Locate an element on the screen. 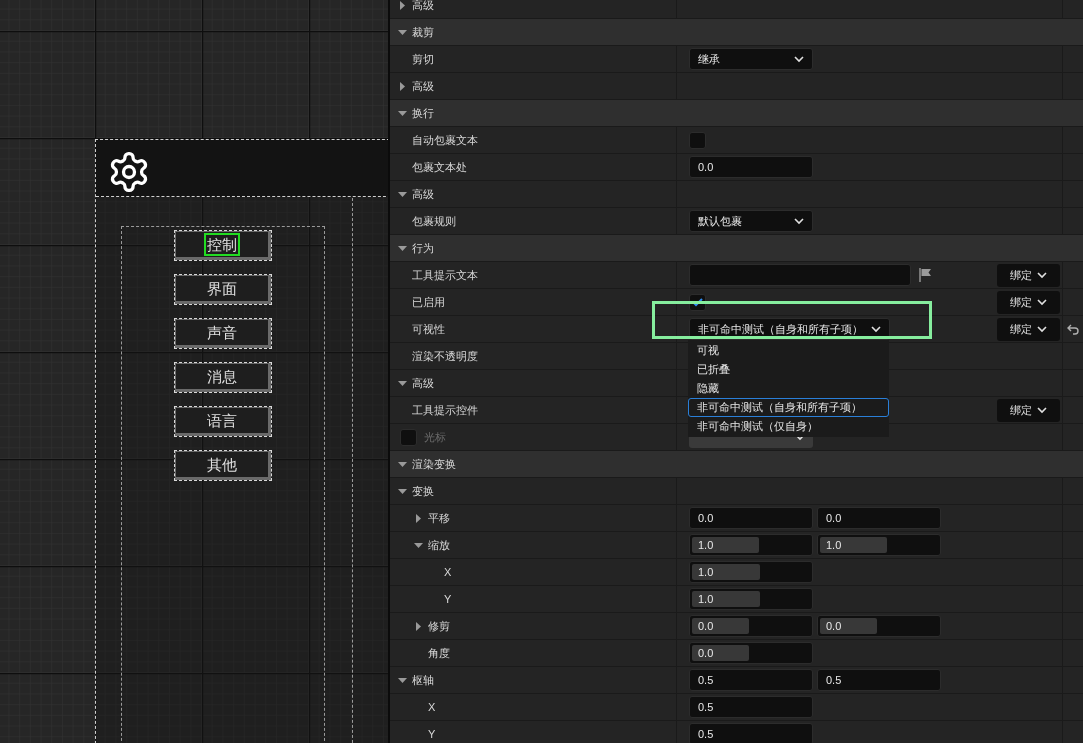 Image resolution: width=1083 pixels, height=743 pixels. property-label: 包裹规则 is located at coordinates (434, 221).